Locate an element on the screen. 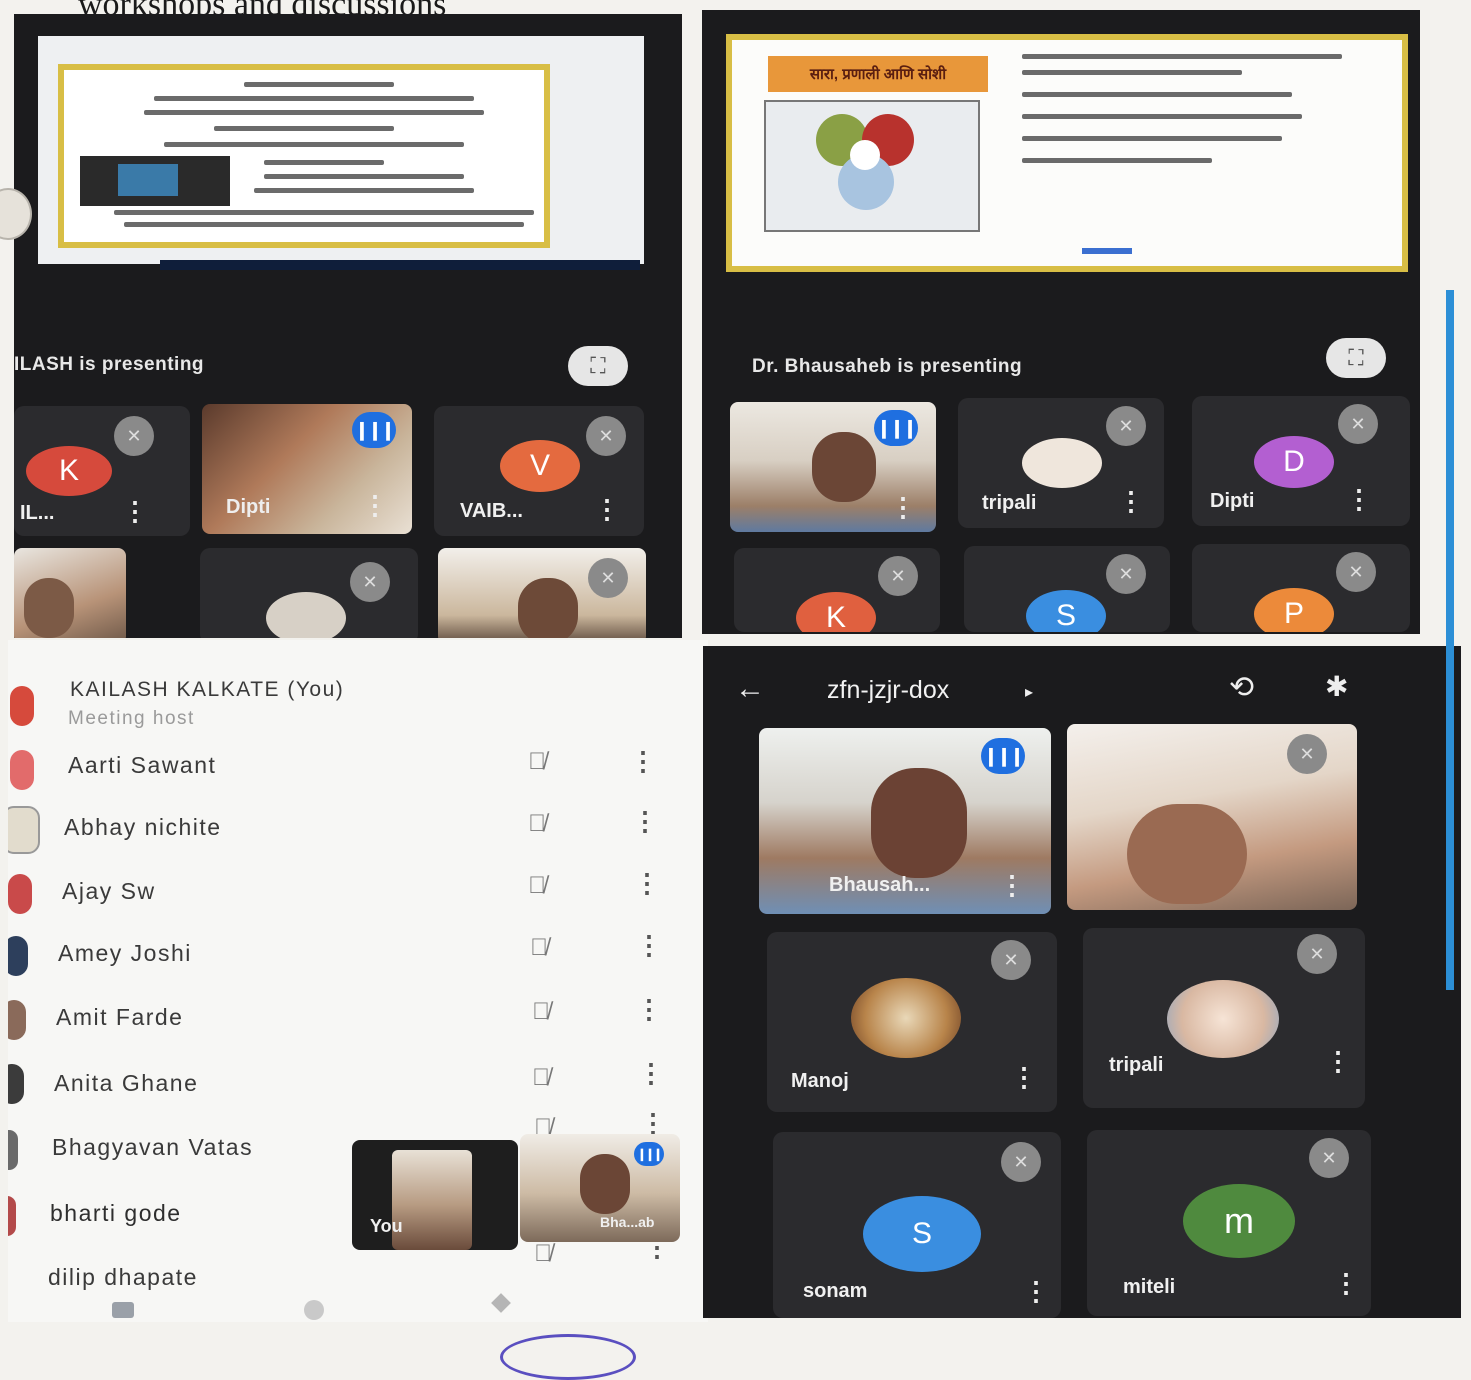 The width and height of the screenshot is (1471, 1380). participant-tile: ✕ K IL... ⋮ is located at coordinates (102, 471).